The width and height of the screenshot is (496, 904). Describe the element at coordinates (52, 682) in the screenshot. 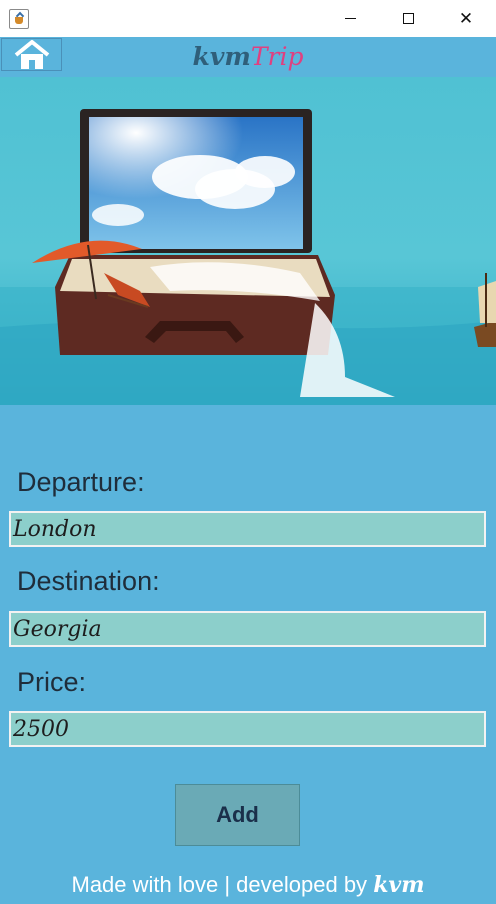

I see `price-label: Price:` at that location.